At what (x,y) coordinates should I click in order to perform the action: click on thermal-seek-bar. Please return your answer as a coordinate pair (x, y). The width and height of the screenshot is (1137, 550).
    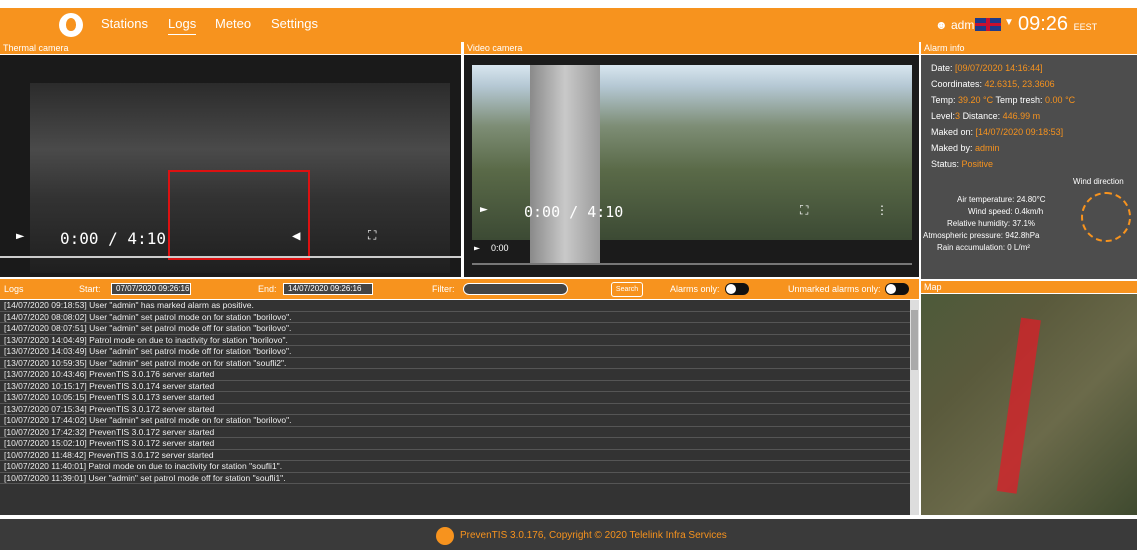
    Looking at the image, I should click on (230, 257).